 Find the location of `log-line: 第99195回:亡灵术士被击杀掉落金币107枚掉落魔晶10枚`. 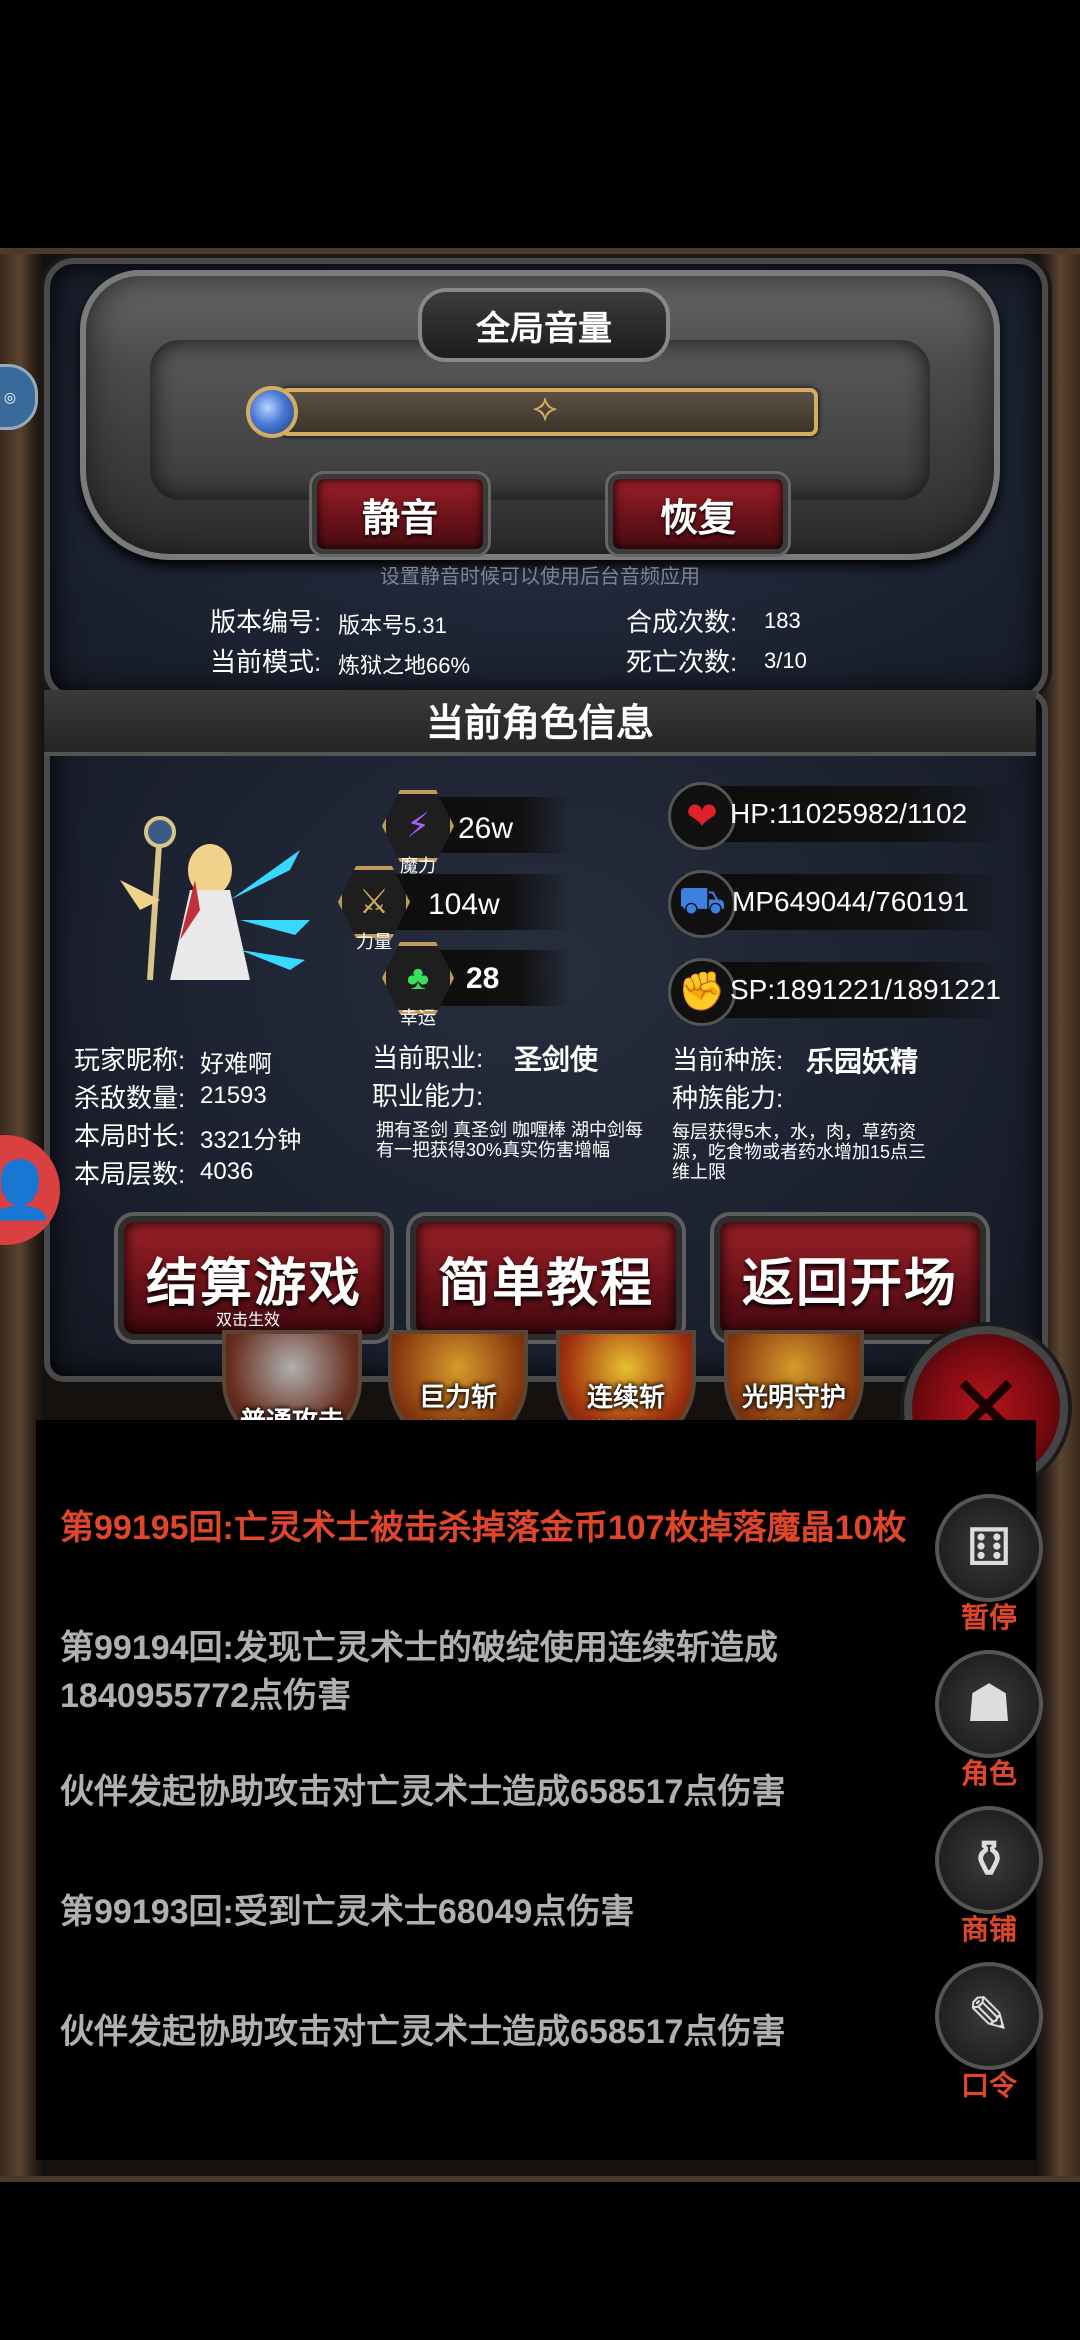

log-line: 第99195回:亡灵术士被击杀掉落金币107枚掉落魔晶10枚 is located at coordinates (483, 1528).